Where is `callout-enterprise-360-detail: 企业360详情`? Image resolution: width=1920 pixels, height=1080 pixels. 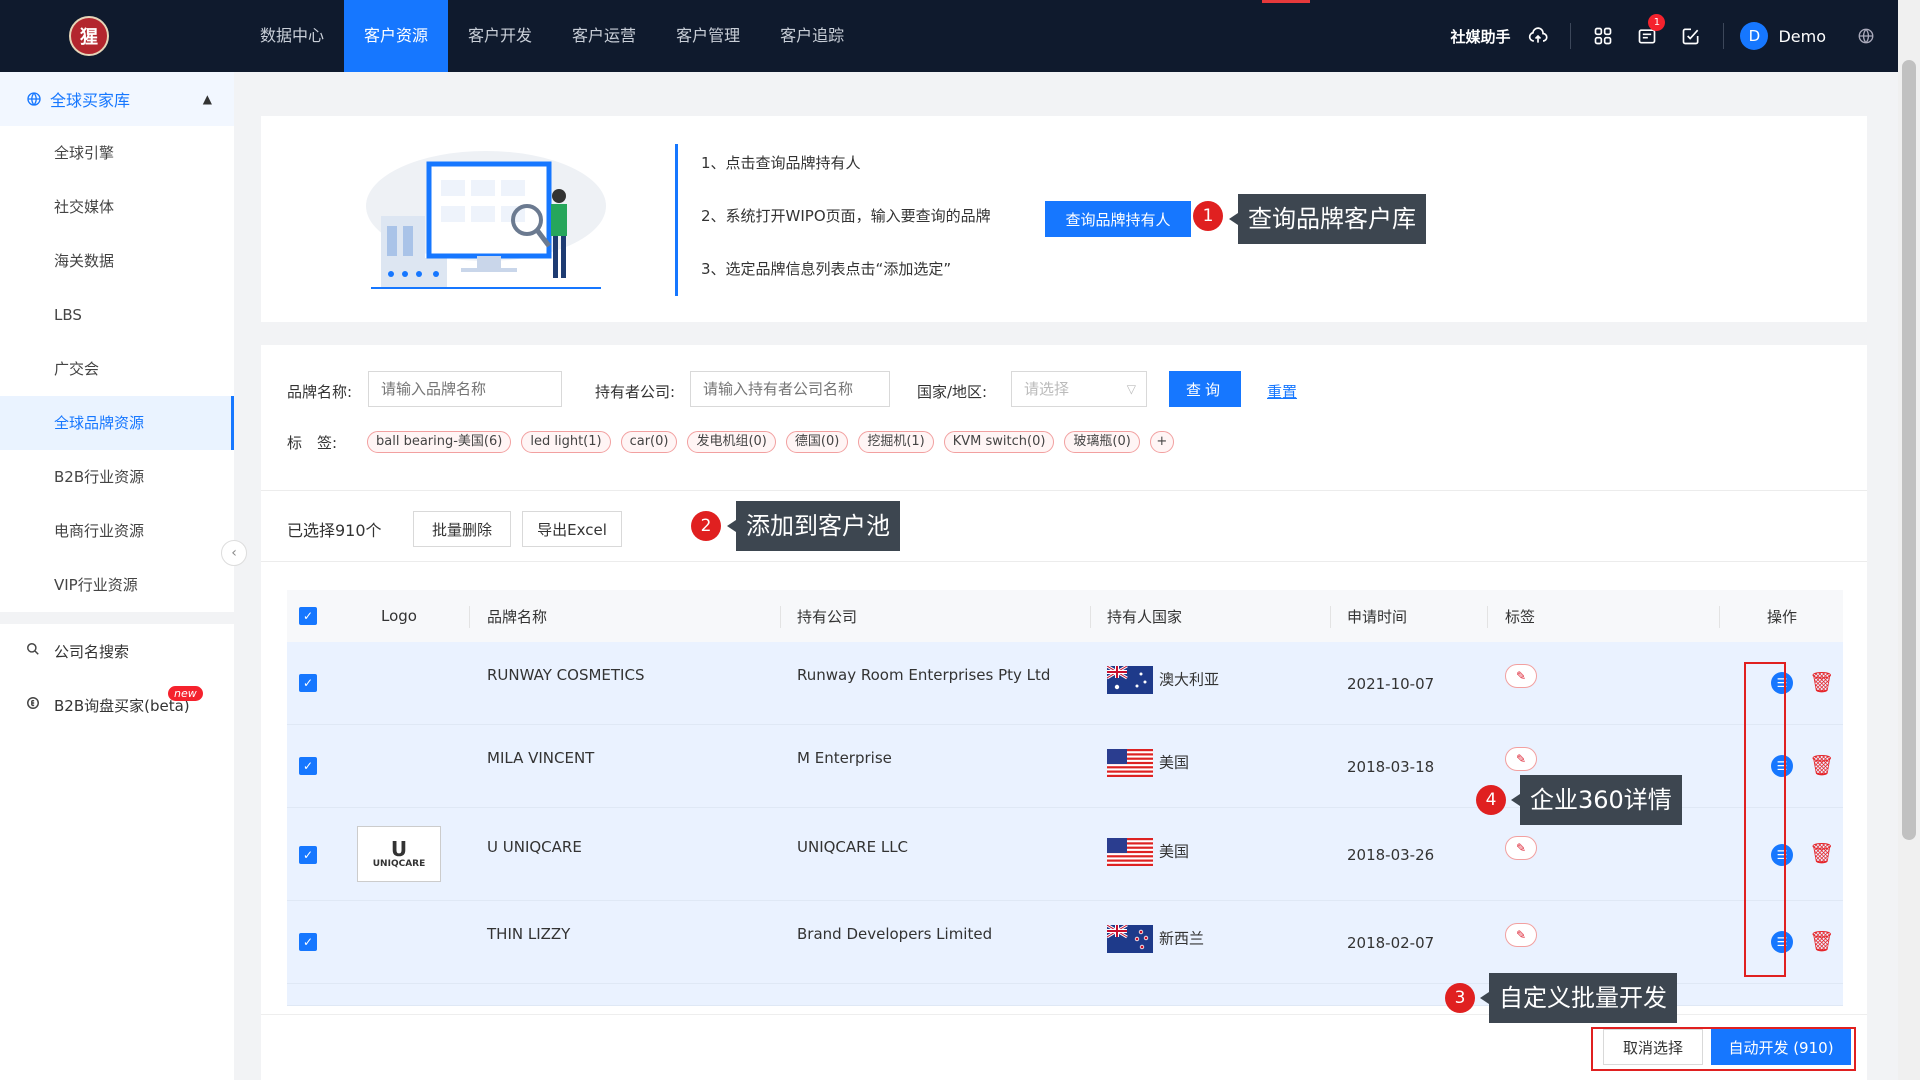
callout-enterprise-360-detail: 企业360详情 is located at coordinates (1596, 800).